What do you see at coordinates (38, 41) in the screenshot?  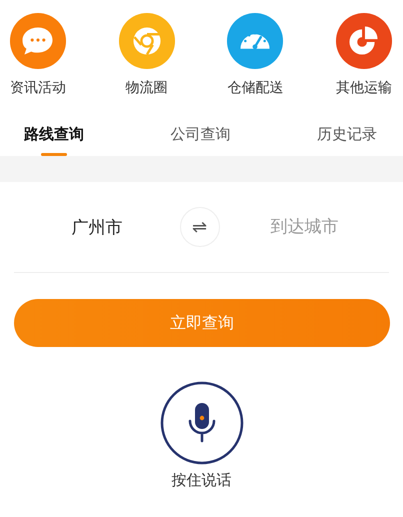 I see `chat-bubble-icon` at bounding box center [38, 41].